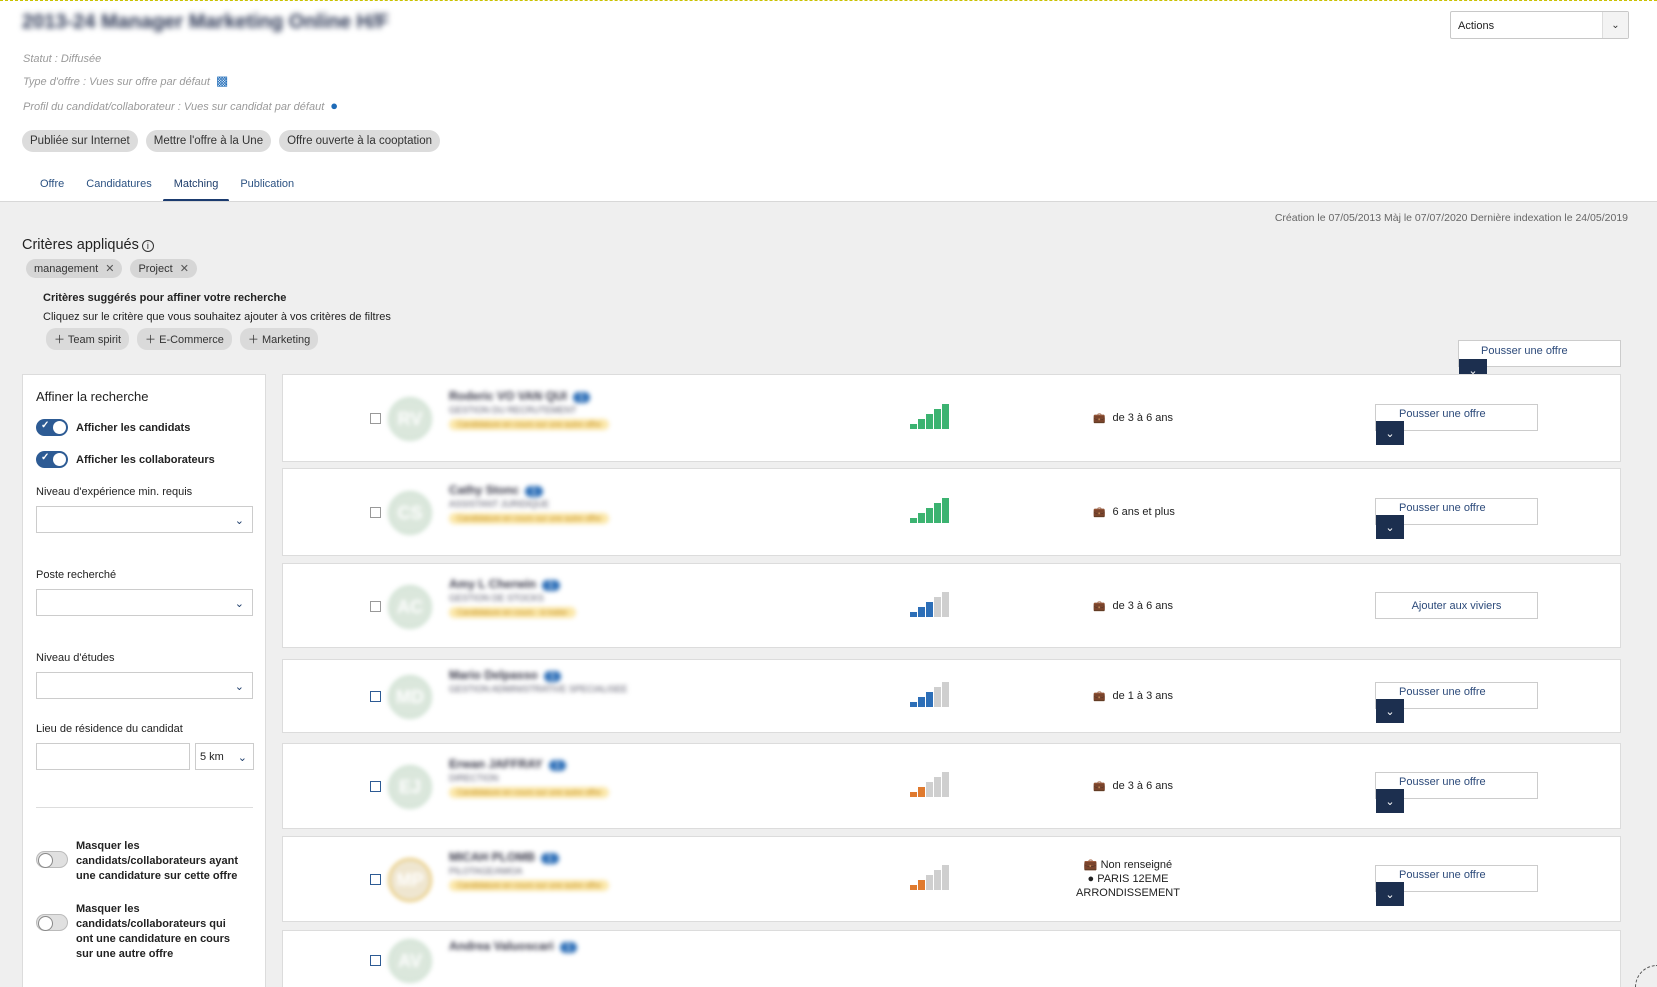 Image resolution: width=1657 pixels, height=987 pixels. Describe the element at coordinates (1539, 360) in the screenshot. I see `bulk-push-offer-button: Pousser une offre ⌄` at that location.